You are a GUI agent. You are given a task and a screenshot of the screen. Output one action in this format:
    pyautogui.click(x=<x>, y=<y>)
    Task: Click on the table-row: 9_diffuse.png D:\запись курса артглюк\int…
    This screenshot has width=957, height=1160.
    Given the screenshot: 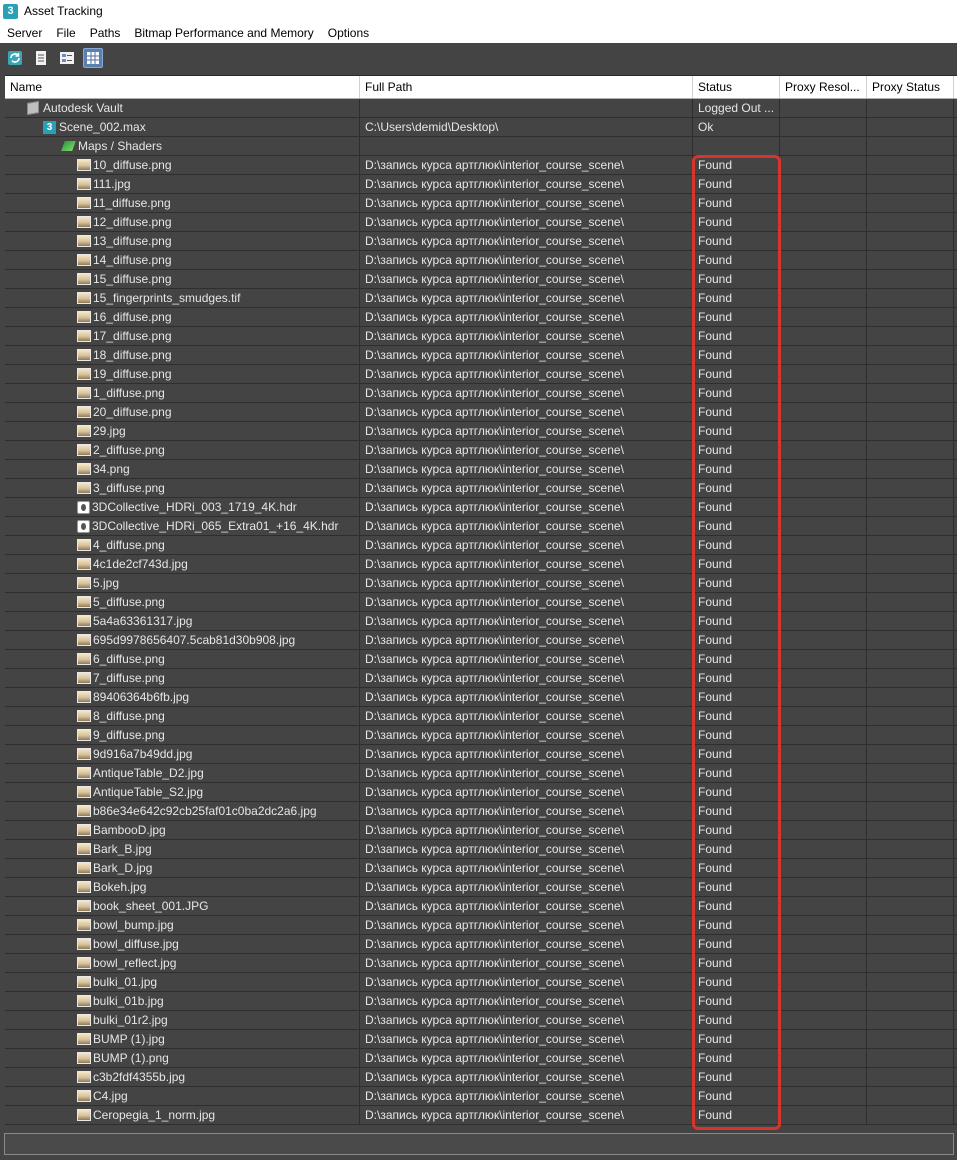 What is the action you would take?
    pyautogui.click(x=481, y=735)
    